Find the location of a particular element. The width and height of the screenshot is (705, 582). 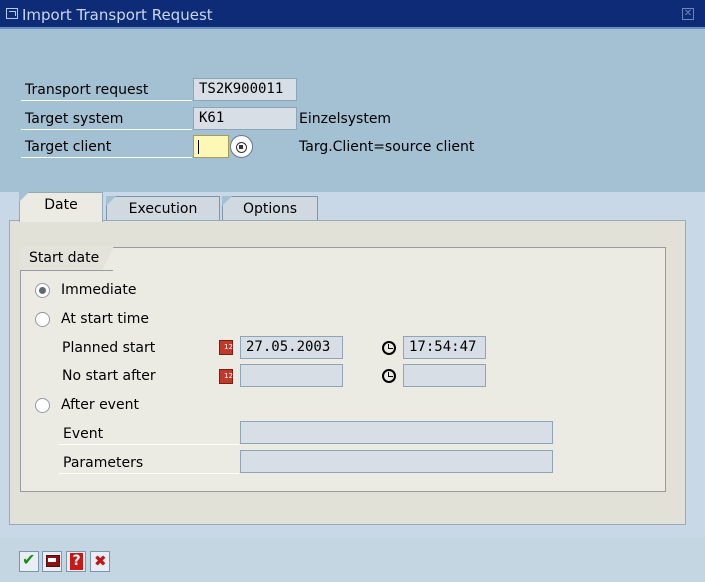

check-icon is located at coordinates (29, 561).